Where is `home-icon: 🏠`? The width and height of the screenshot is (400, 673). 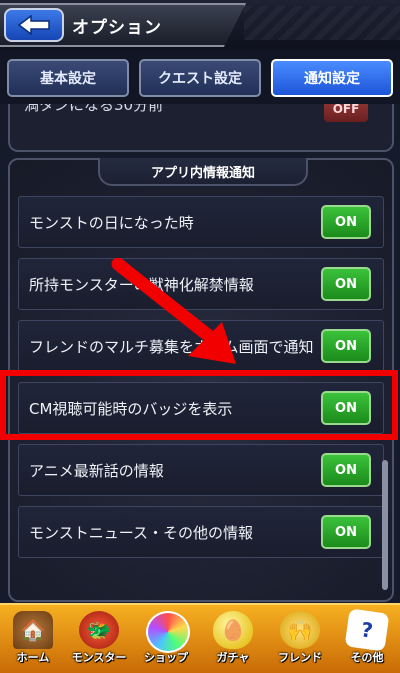 home-icon: 🏠 is located at coordinates (33, 630).